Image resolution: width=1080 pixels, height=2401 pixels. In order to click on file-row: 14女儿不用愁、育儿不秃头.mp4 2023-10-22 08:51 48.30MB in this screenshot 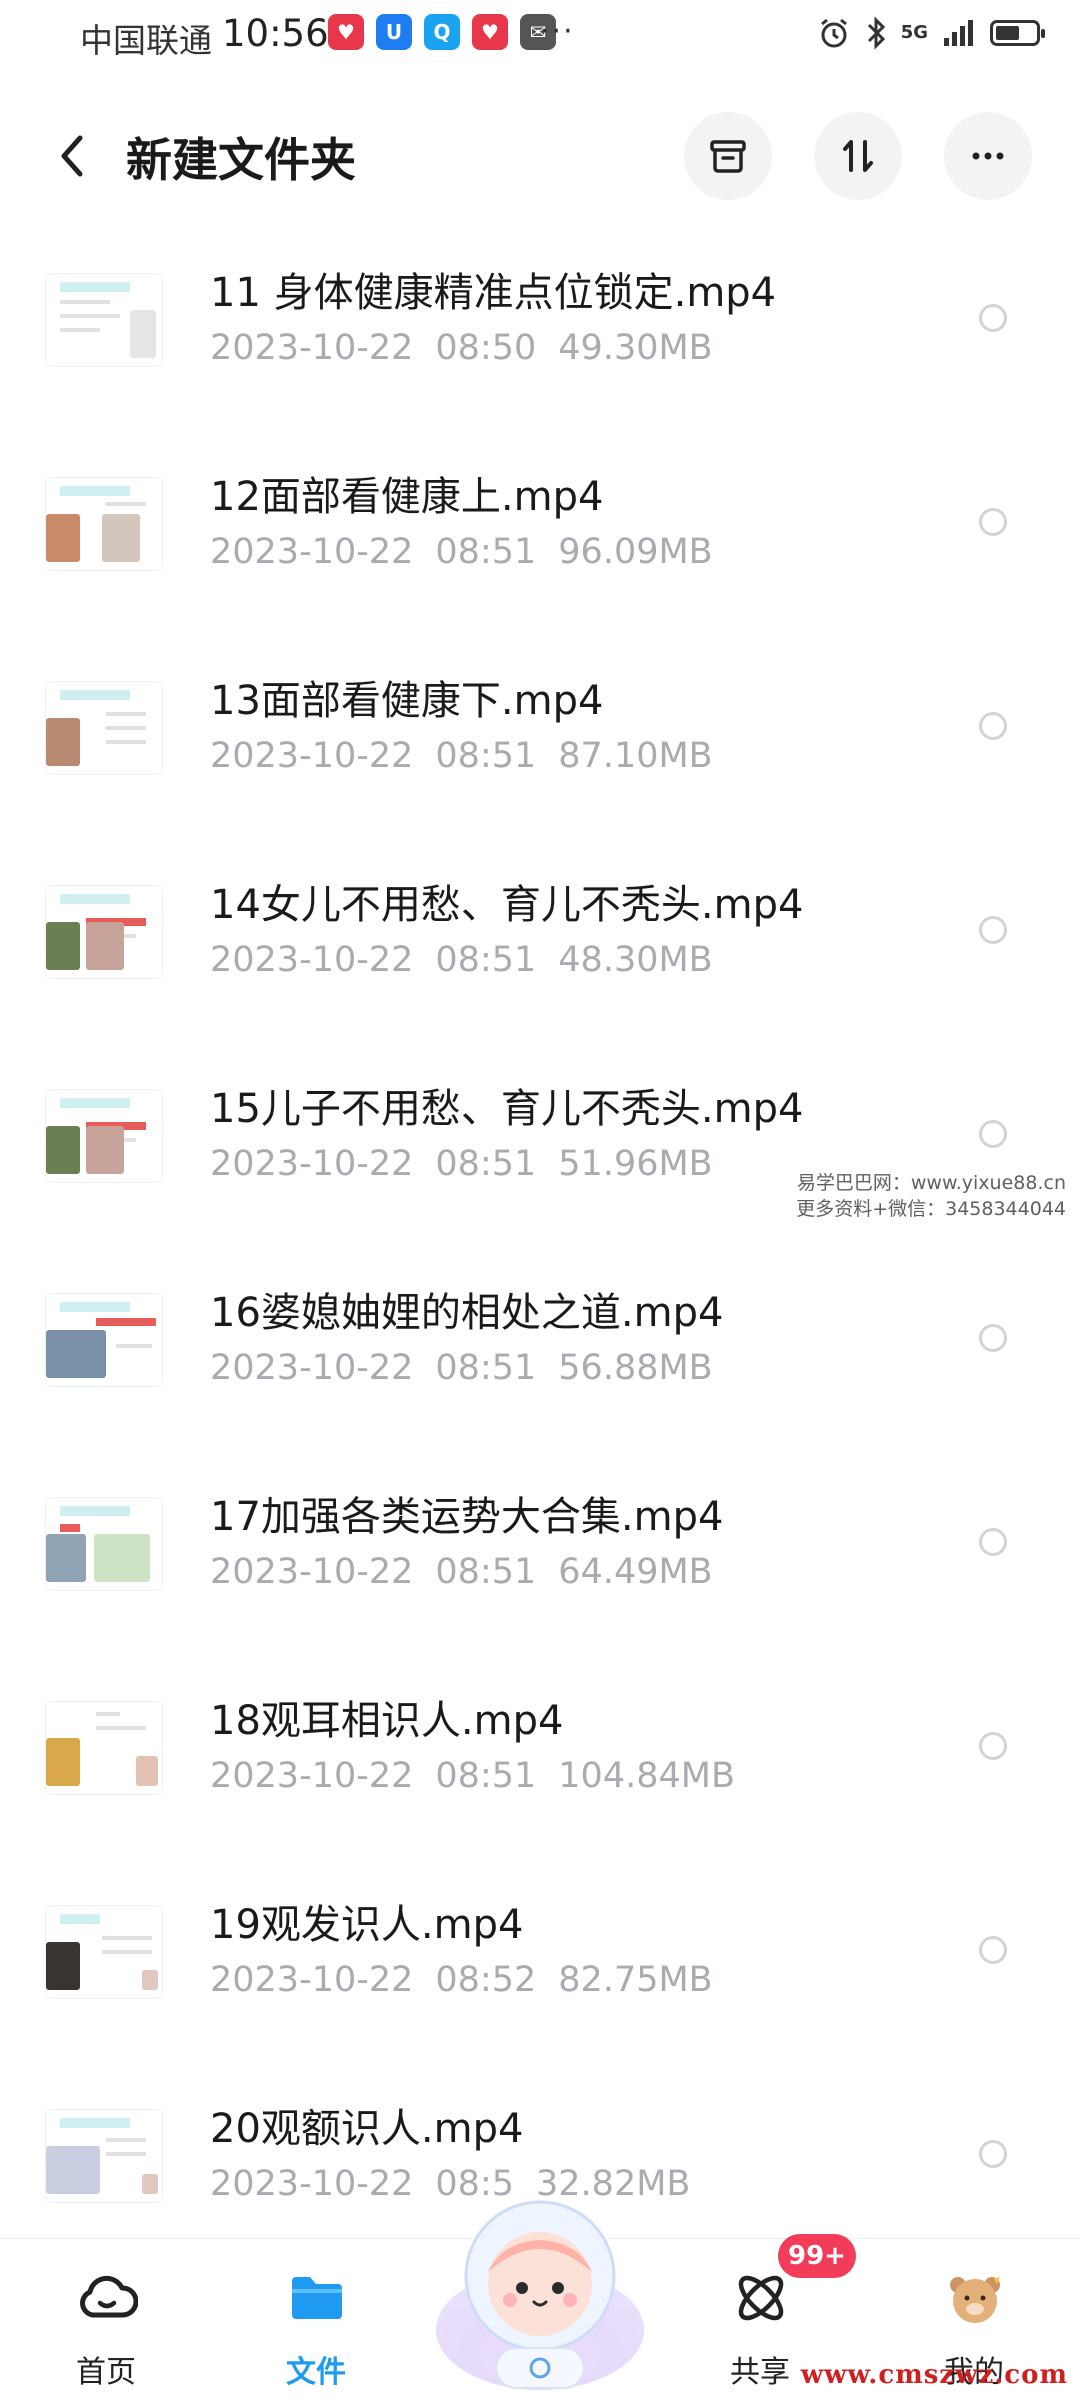, I will do `click(540, 936)`.